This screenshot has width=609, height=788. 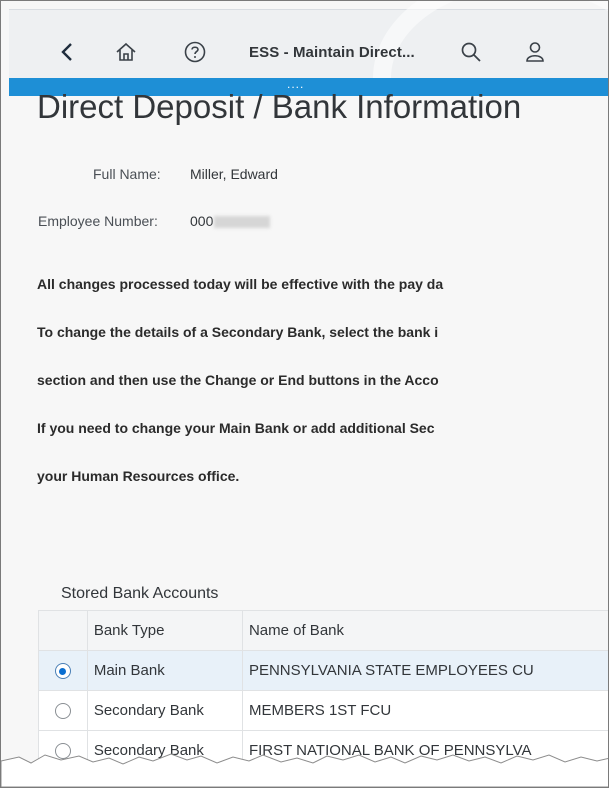 I want to click on bank-type-cell: Main Bank, so click(x=164, y=670).